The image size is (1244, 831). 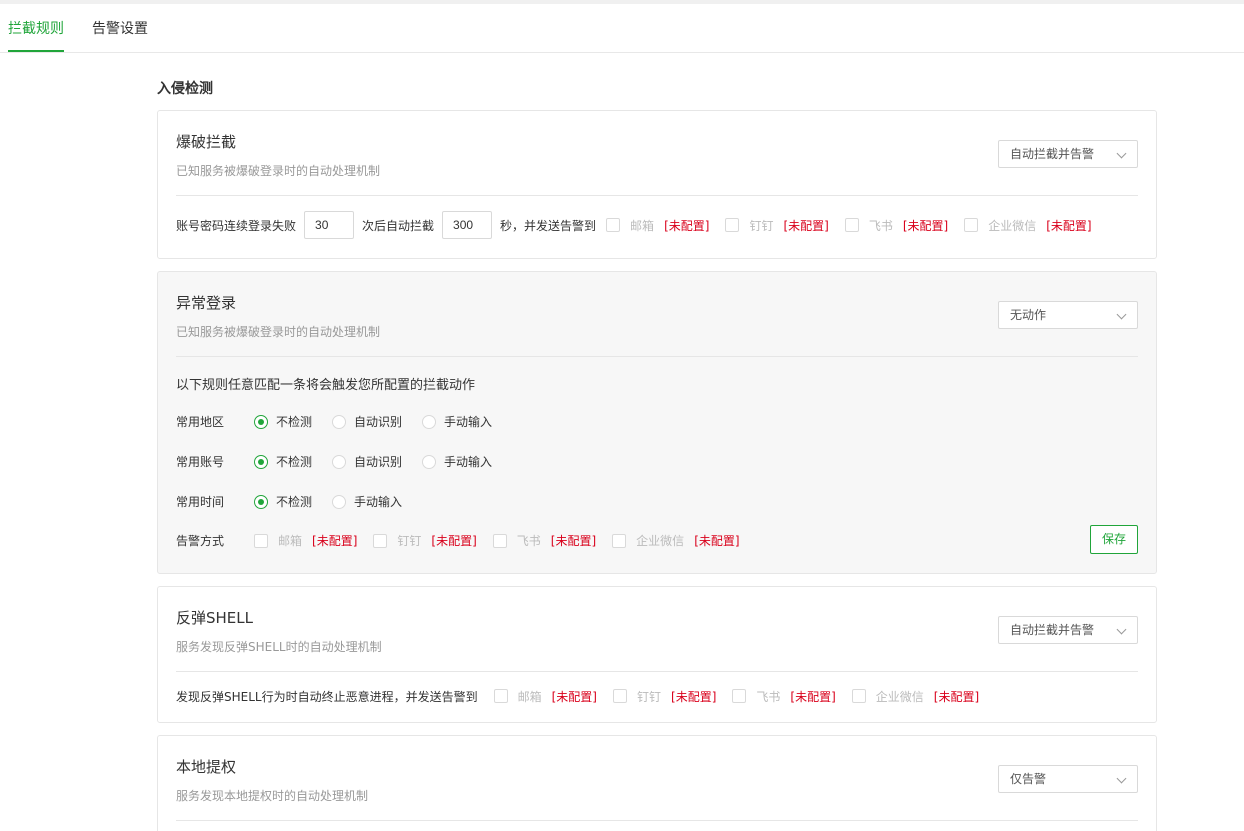 What do you see at coordinates (36, 35) in the screenshot?
I see `tab-intercept-rules: 拦截规则` at bounding box center [36, 35].